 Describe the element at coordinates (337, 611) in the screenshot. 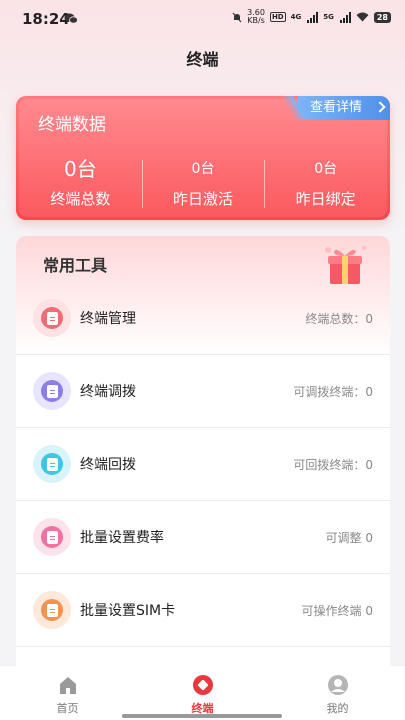

I see `tool-value: 可操作终端 0` at that location.